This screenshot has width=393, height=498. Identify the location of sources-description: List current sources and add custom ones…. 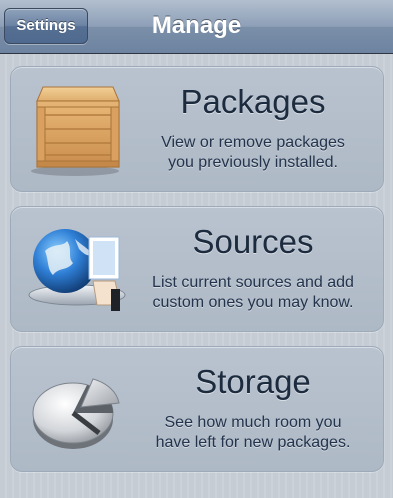
(253, 293).